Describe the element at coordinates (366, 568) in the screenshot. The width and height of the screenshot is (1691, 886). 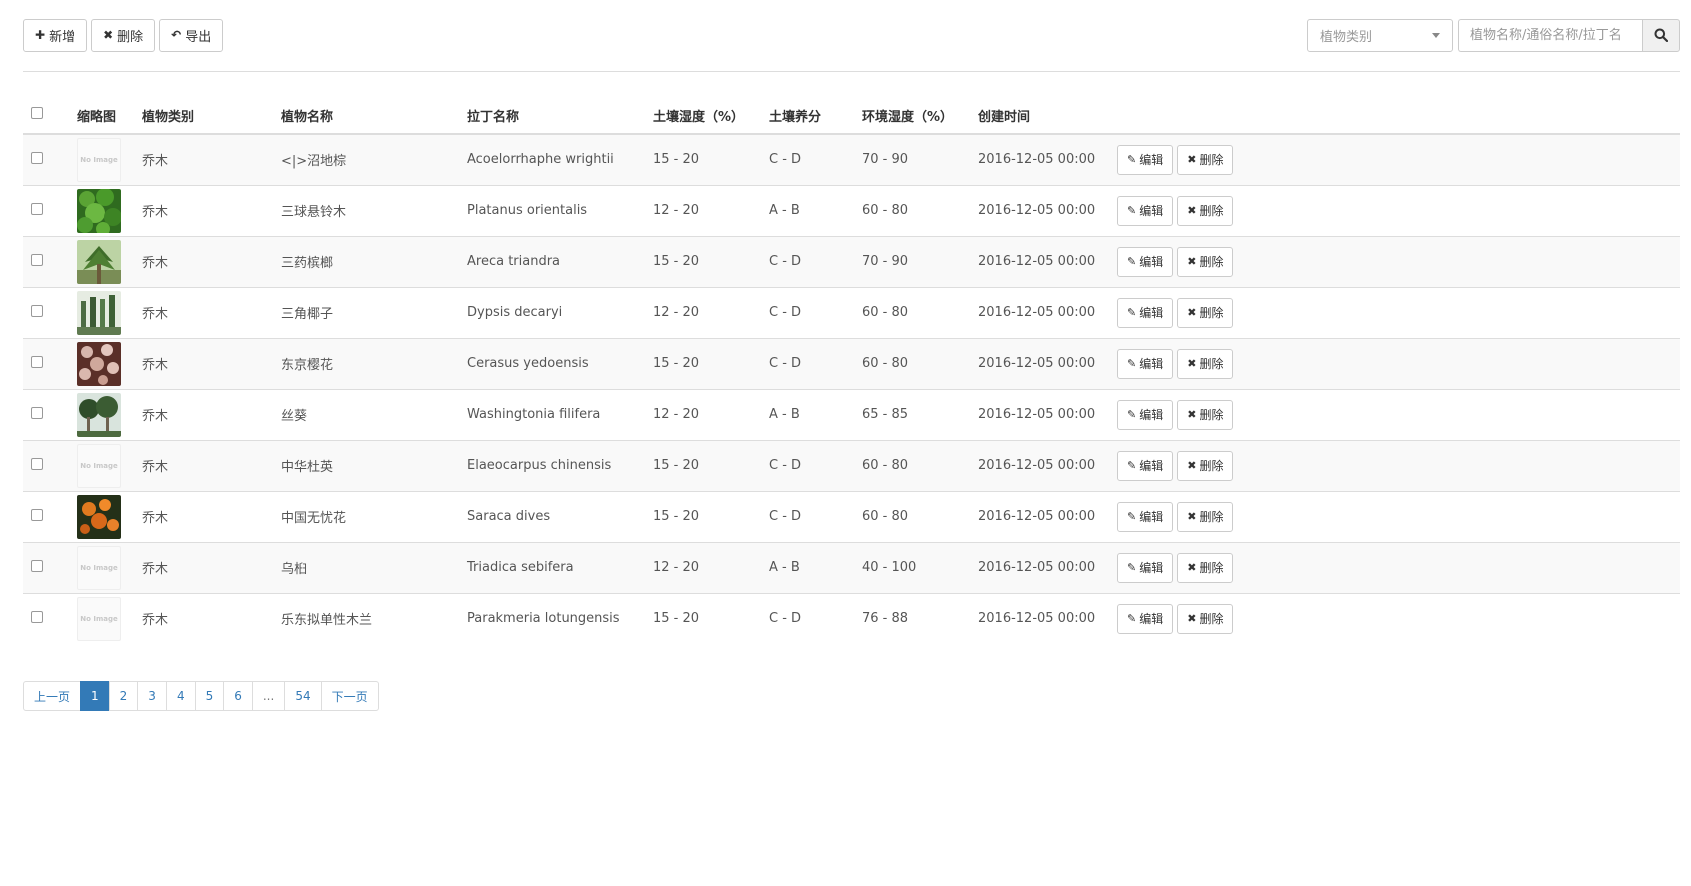
I see `name-cell: 乌桕` at that location.